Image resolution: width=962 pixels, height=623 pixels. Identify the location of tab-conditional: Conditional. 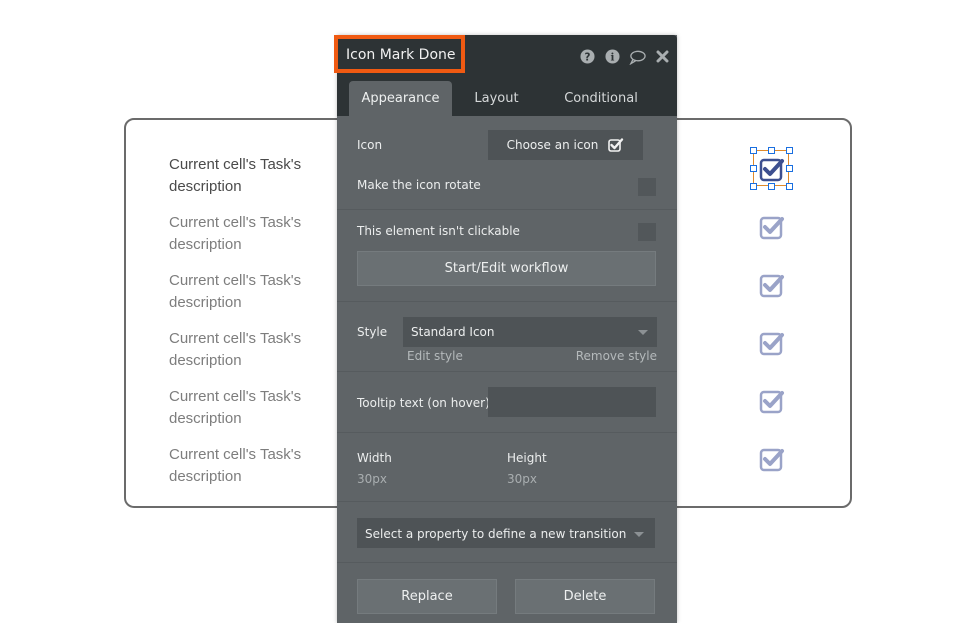
(601, 98).